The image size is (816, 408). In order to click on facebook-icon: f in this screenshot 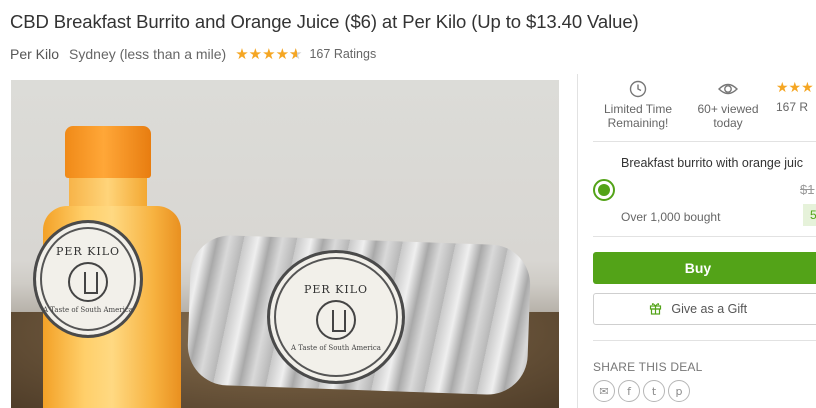, I will do `click(629, 391)`.